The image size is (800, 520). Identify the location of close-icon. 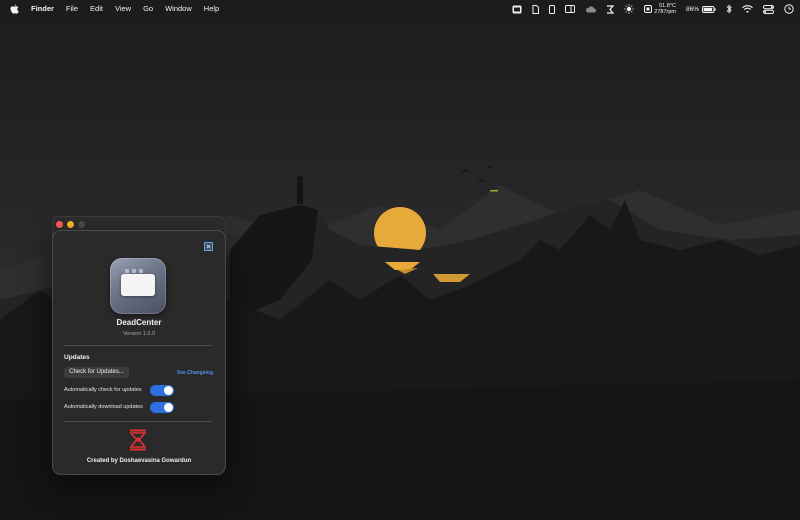
(208, 246).